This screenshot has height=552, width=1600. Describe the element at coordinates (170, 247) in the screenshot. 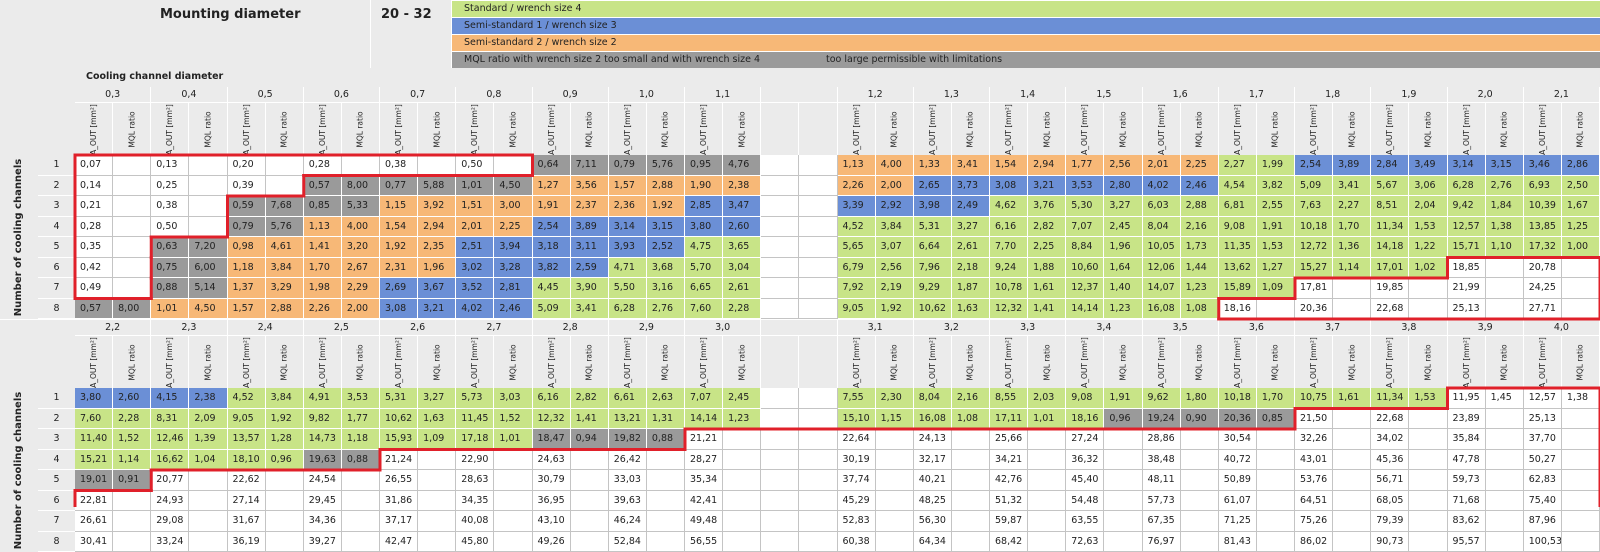

I see `top-cell: 0,63` at that location.